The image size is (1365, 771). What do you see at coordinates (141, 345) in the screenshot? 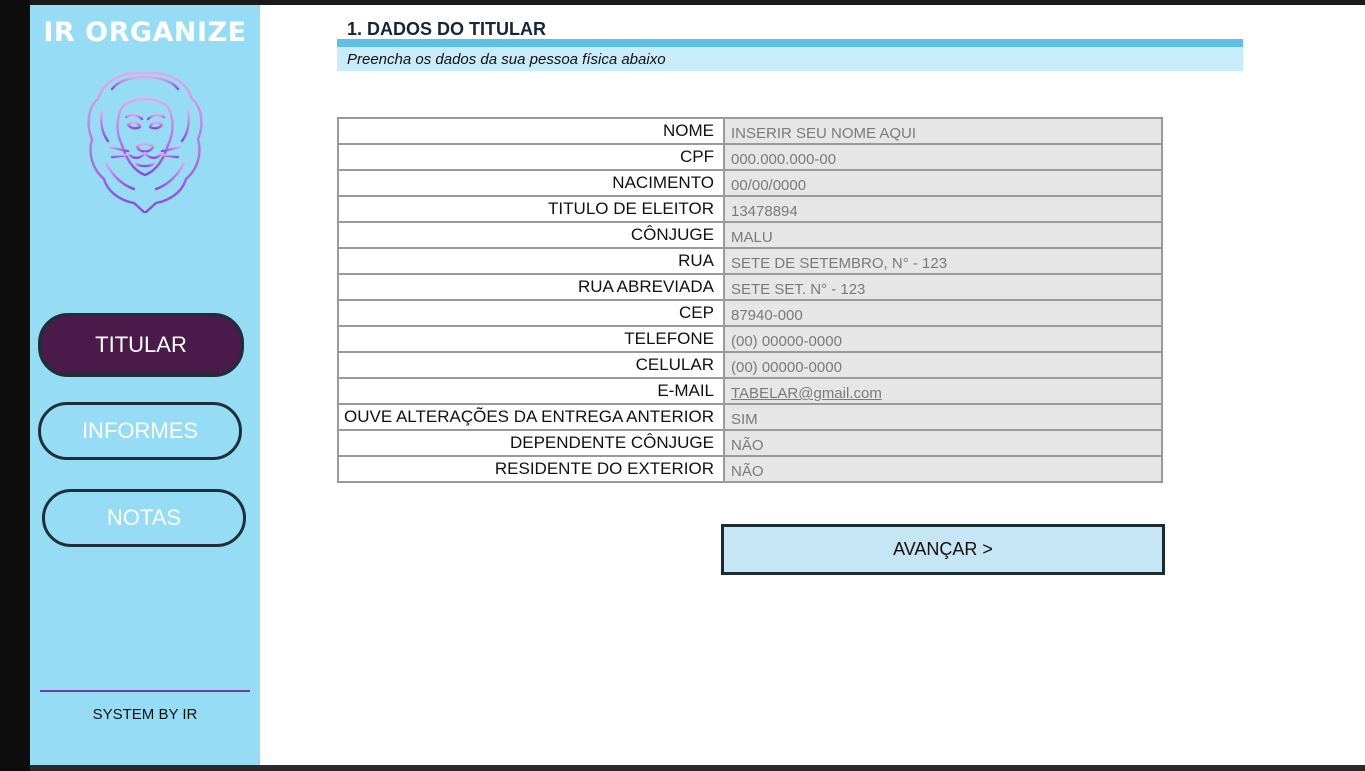
I see `nav-titular-button: TITULAR` at bounding box center [141, 345].